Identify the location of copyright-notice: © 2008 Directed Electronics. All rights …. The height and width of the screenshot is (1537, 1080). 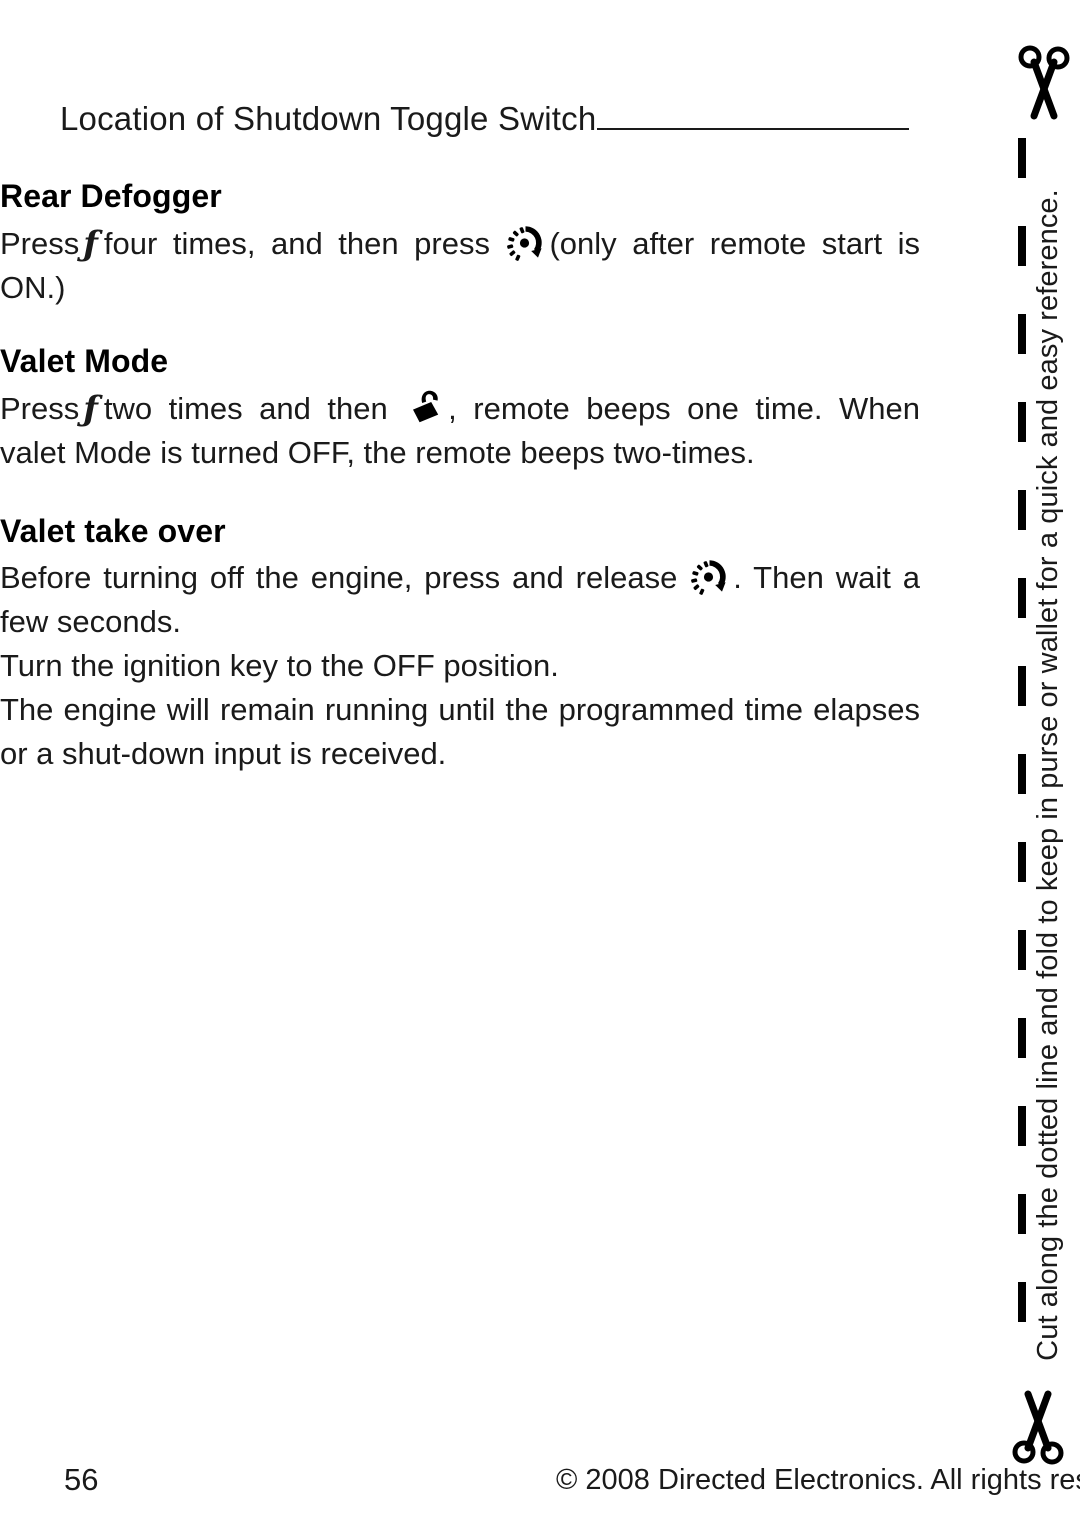
(818, 1480).